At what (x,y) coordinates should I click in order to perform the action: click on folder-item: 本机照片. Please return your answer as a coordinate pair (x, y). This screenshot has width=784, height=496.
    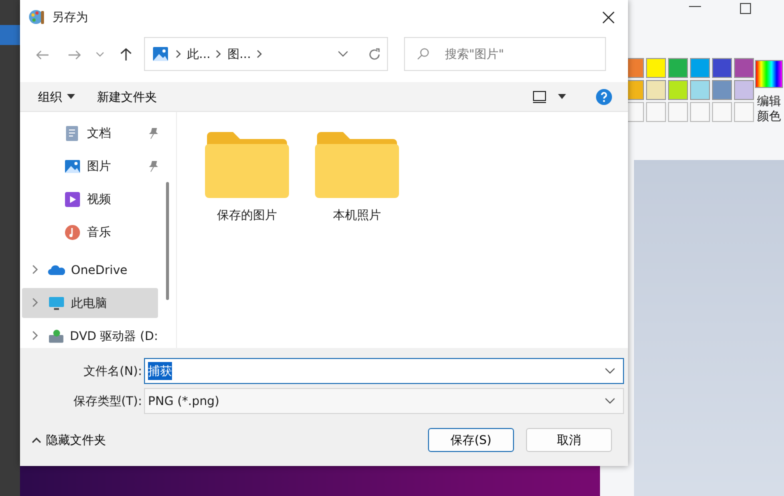
    Looking at the image, I should click on (357, 177).